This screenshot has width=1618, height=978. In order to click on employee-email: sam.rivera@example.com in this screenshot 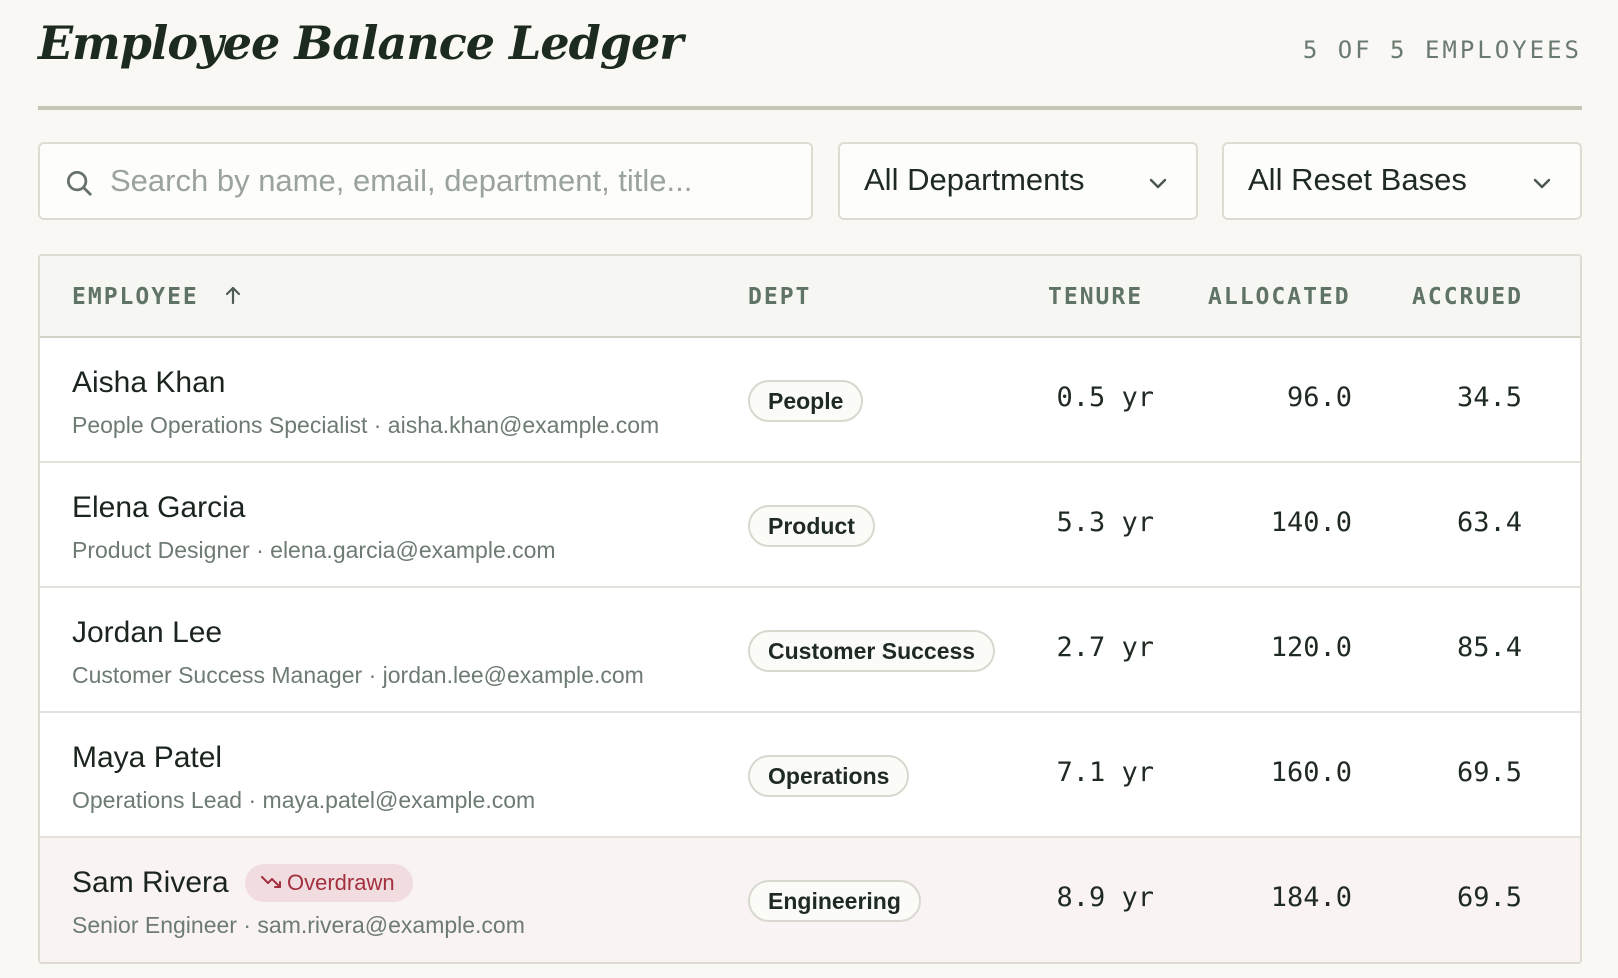, I will do `click(391, 925)`.